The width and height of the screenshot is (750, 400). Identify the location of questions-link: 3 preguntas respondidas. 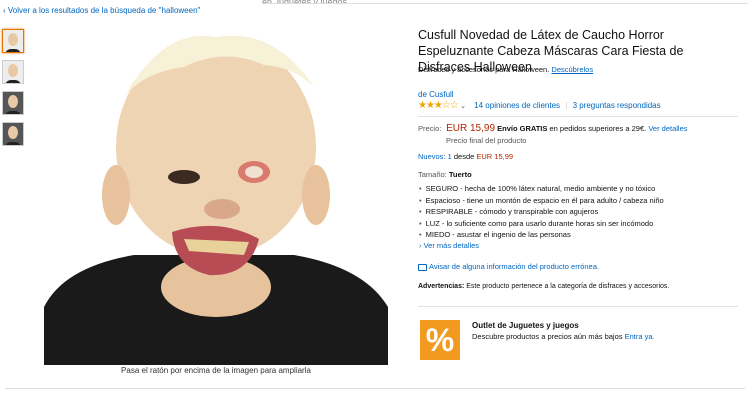
(617, 105).